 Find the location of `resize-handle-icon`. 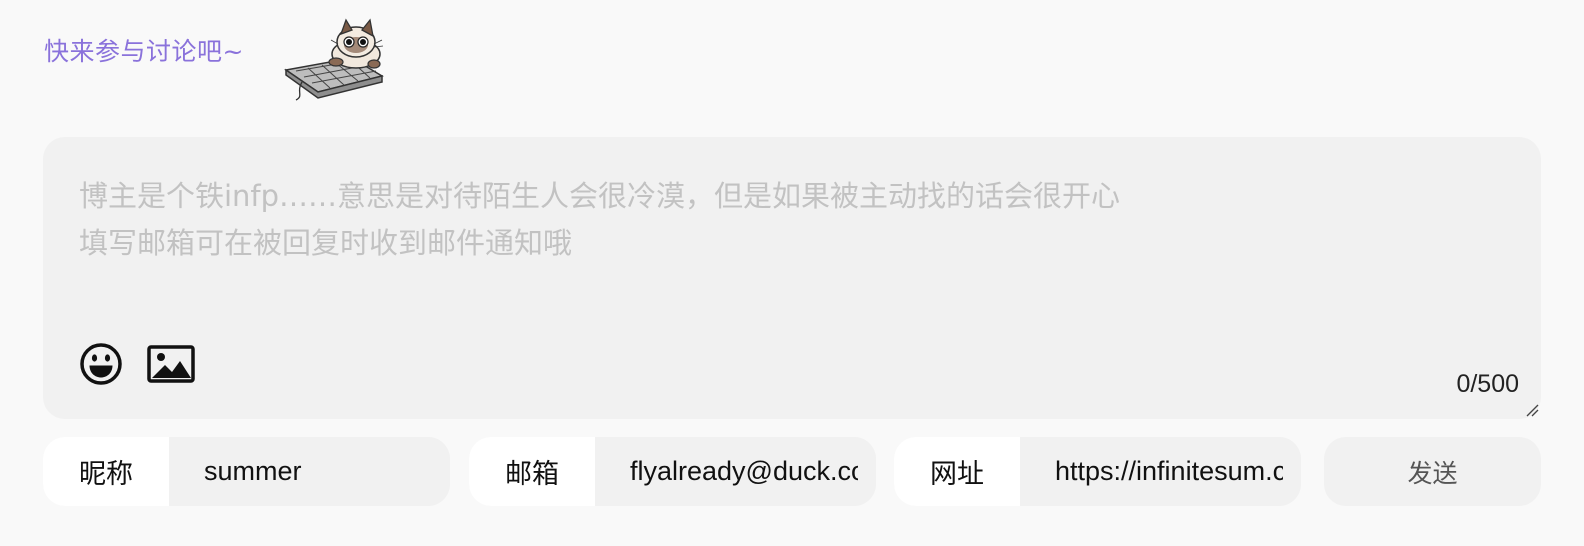

resize-handle-icon is located at coordinates (1532, 410).